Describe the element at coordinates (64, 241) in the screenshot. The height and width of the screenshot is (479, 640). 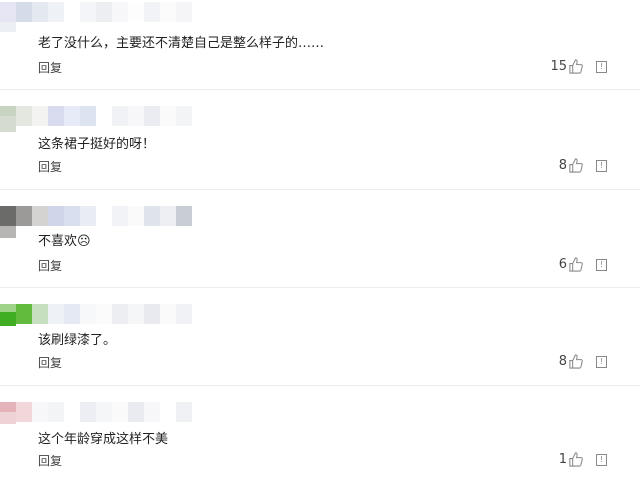
I see `comment-text: 不喜欢☹` at that location.